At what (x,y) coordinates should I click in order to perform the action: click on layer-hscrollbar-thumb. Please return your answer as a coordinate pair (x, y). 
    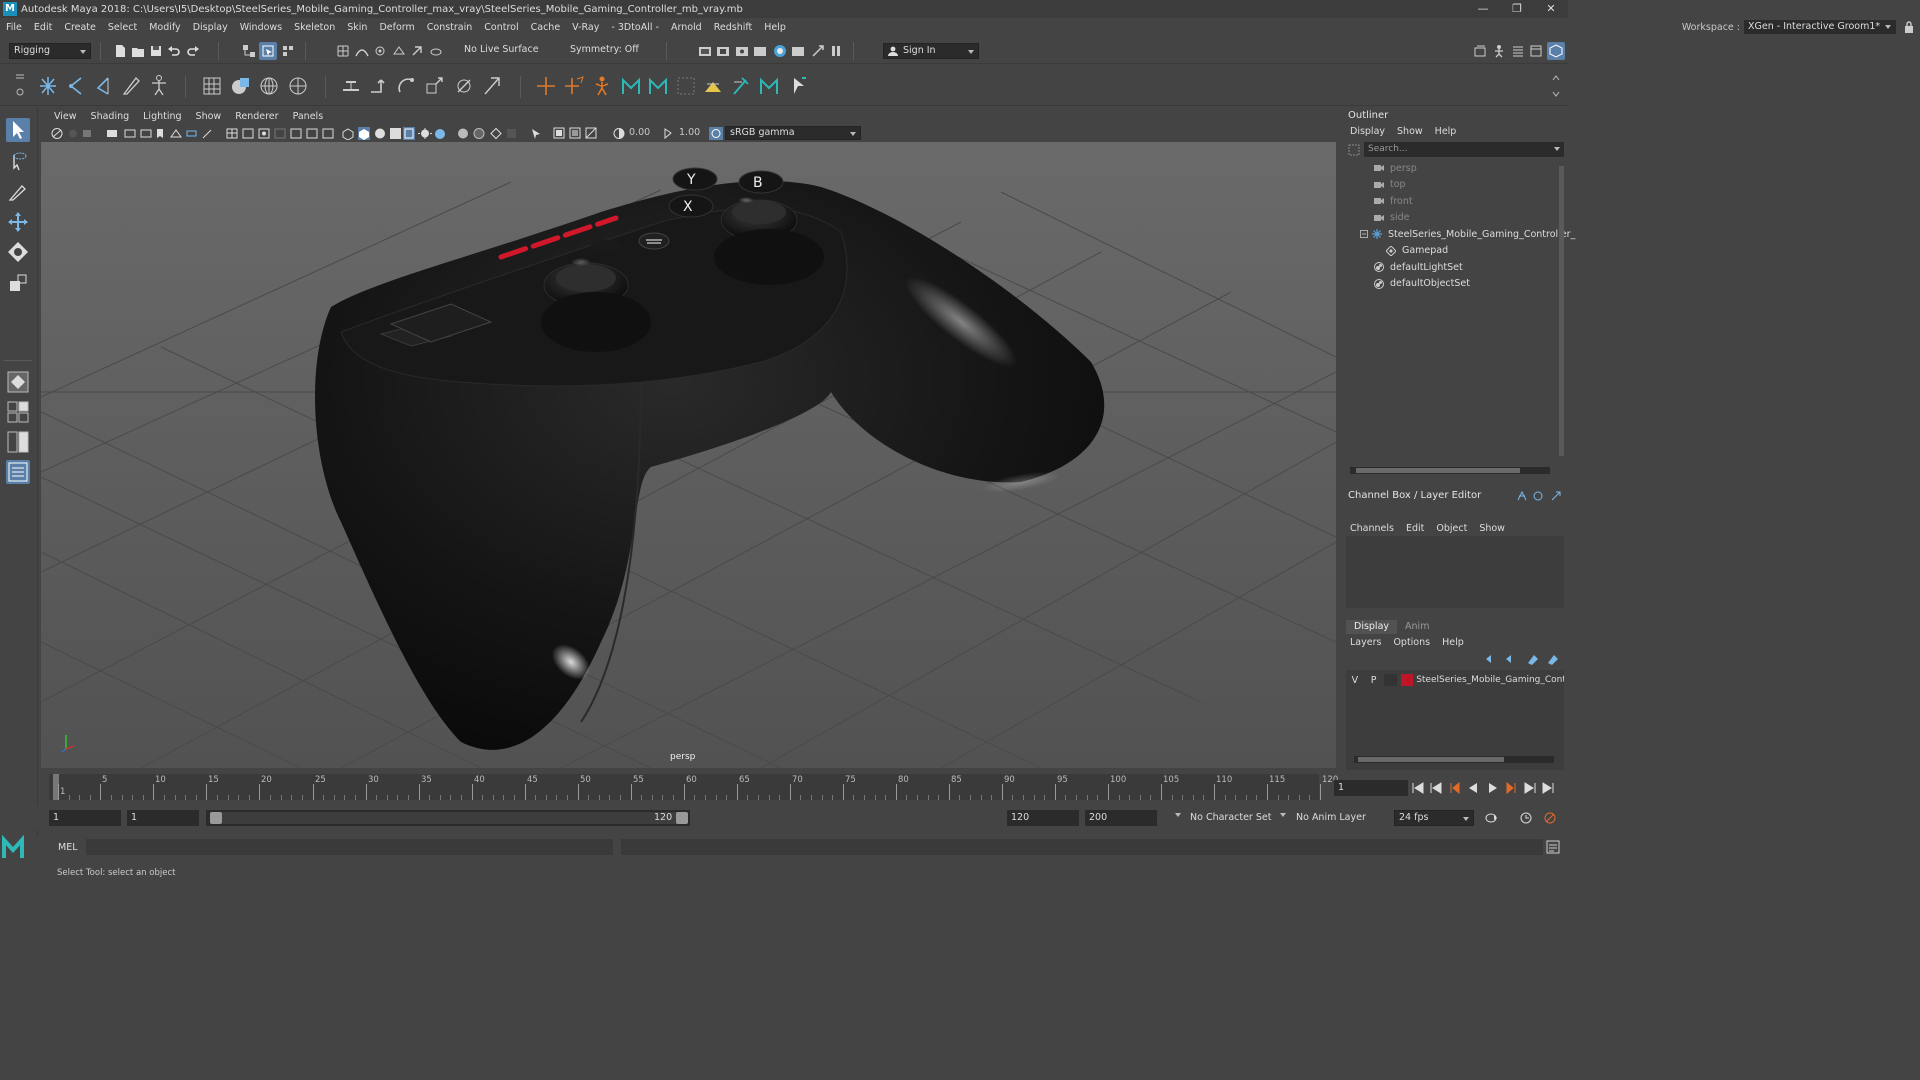
    Looking at the image, I should click on (1431, 759).